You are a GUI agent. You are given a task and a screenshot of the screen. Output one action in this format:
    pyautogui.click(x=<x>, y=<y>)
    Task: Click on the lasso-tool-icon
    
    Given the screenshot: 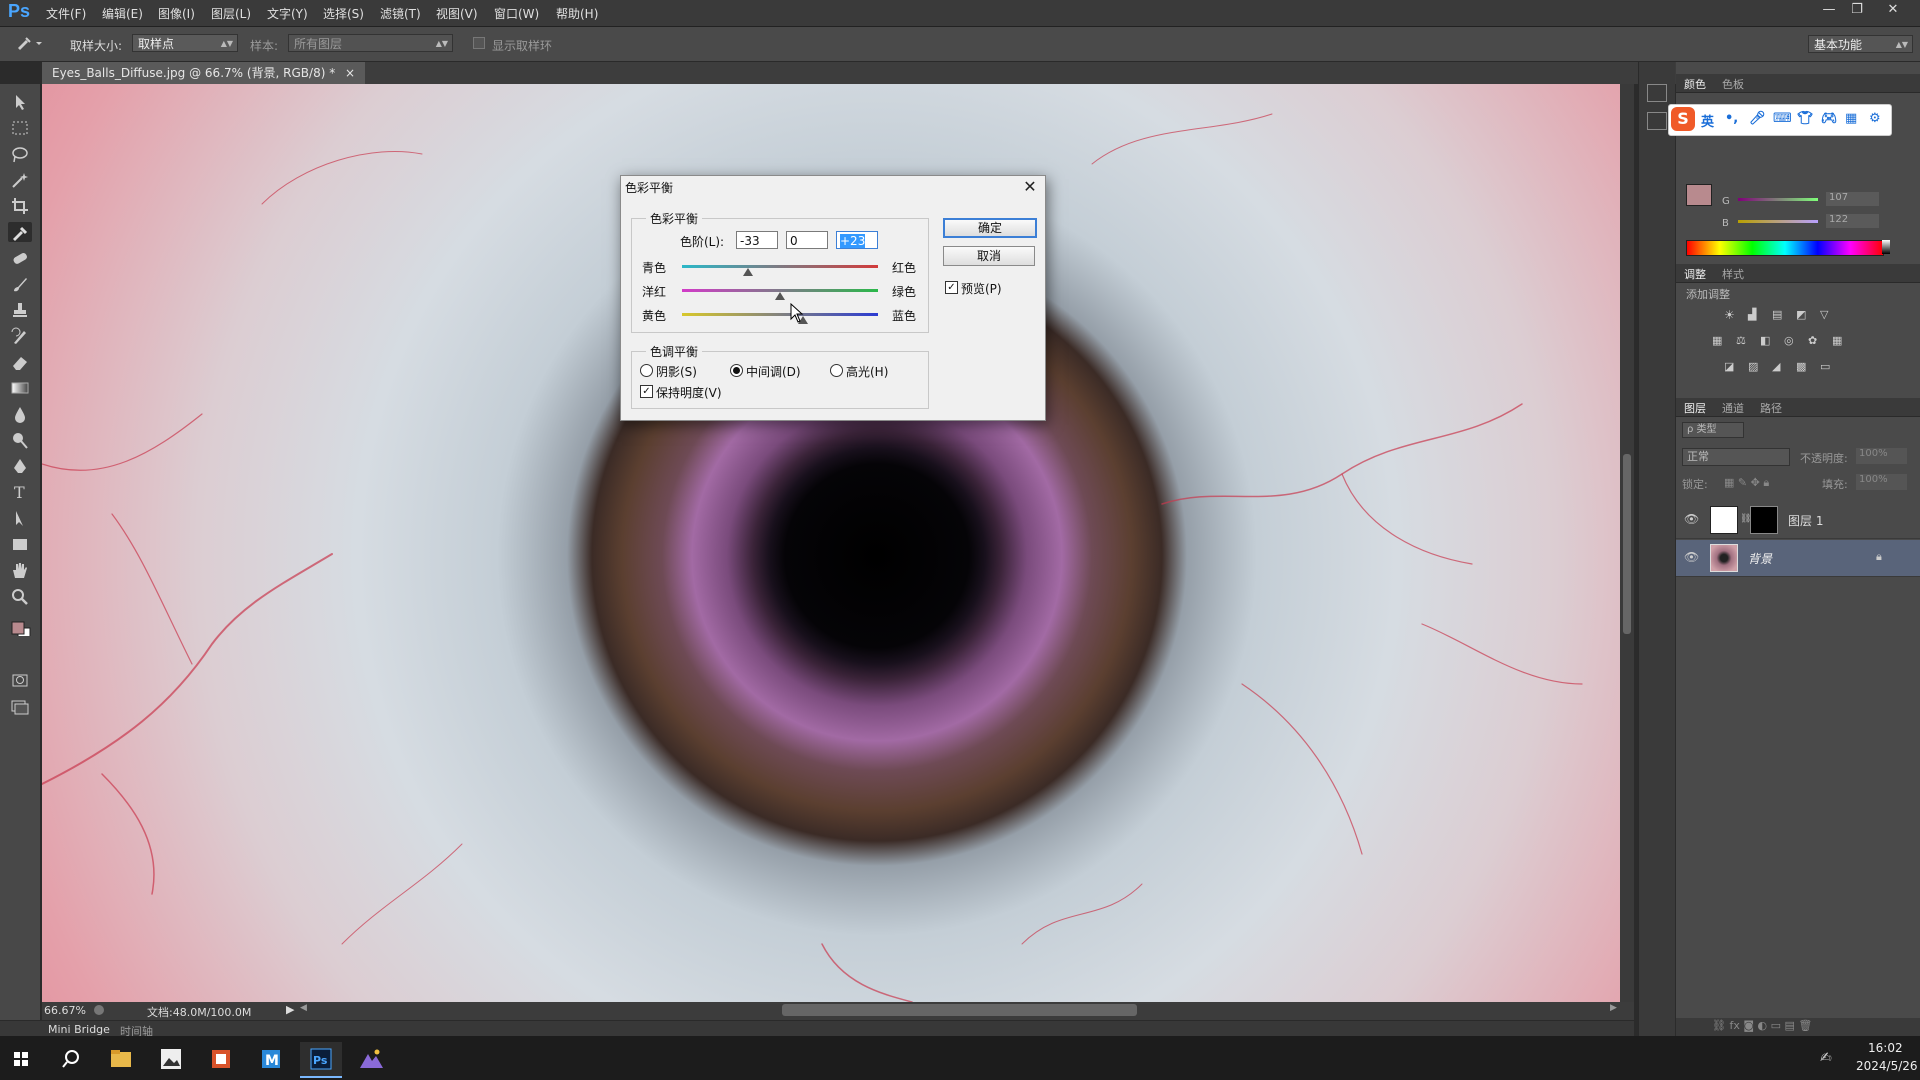 What is the action you would take?
    pyautogui.click(x=20, y=154)
    